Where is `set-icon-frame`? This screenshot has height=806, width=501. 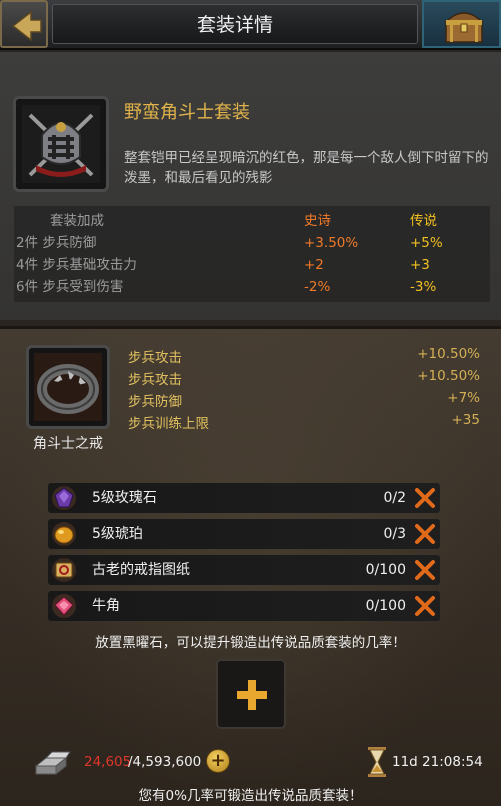
set-icon-frame is located at coordinates (61, 144).